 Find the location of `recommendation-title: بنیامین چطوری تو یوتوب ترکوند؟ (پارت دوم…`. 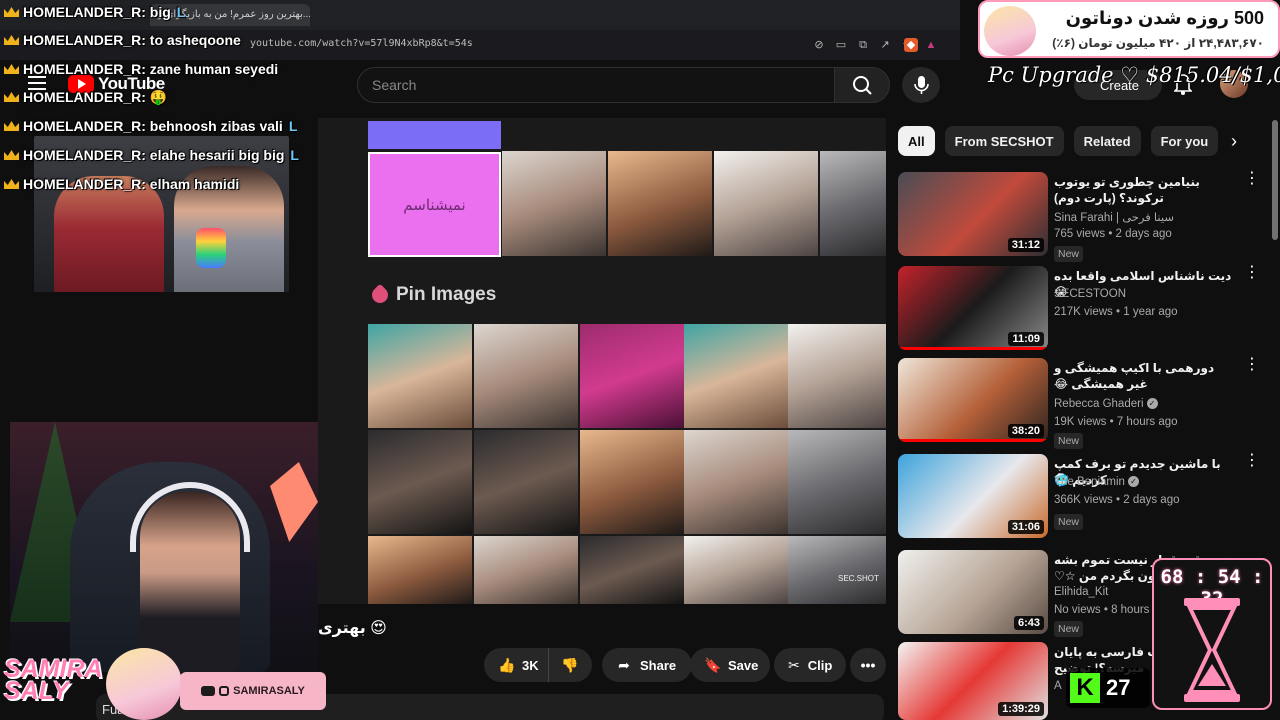

recommendation-title: بنیامین چطوری تو یوتوب ترکوند؟ (پارت دوم… is located at coordinates (1146, 190).